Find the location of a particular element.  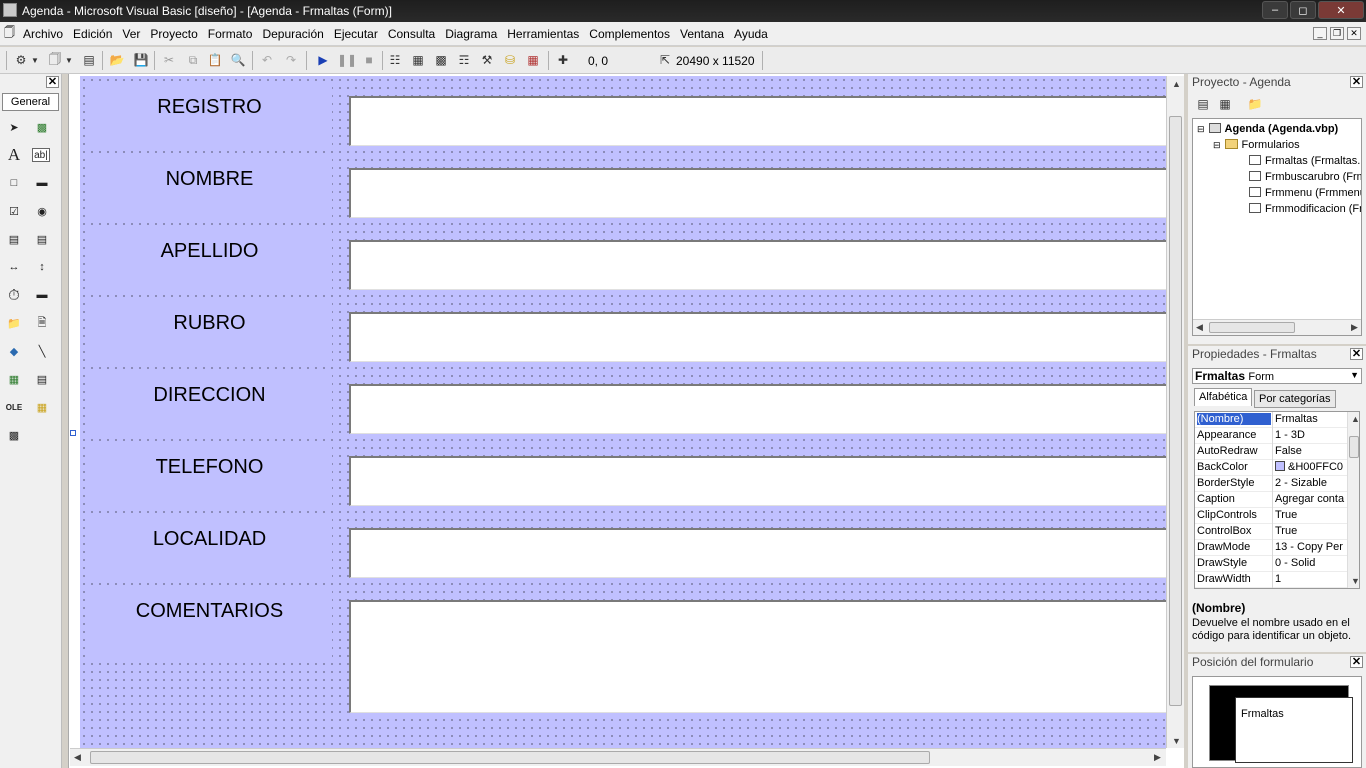

tree-item-frmmodificacion: Frmmodificacion (Fr is located at coordinates (1305, 209).